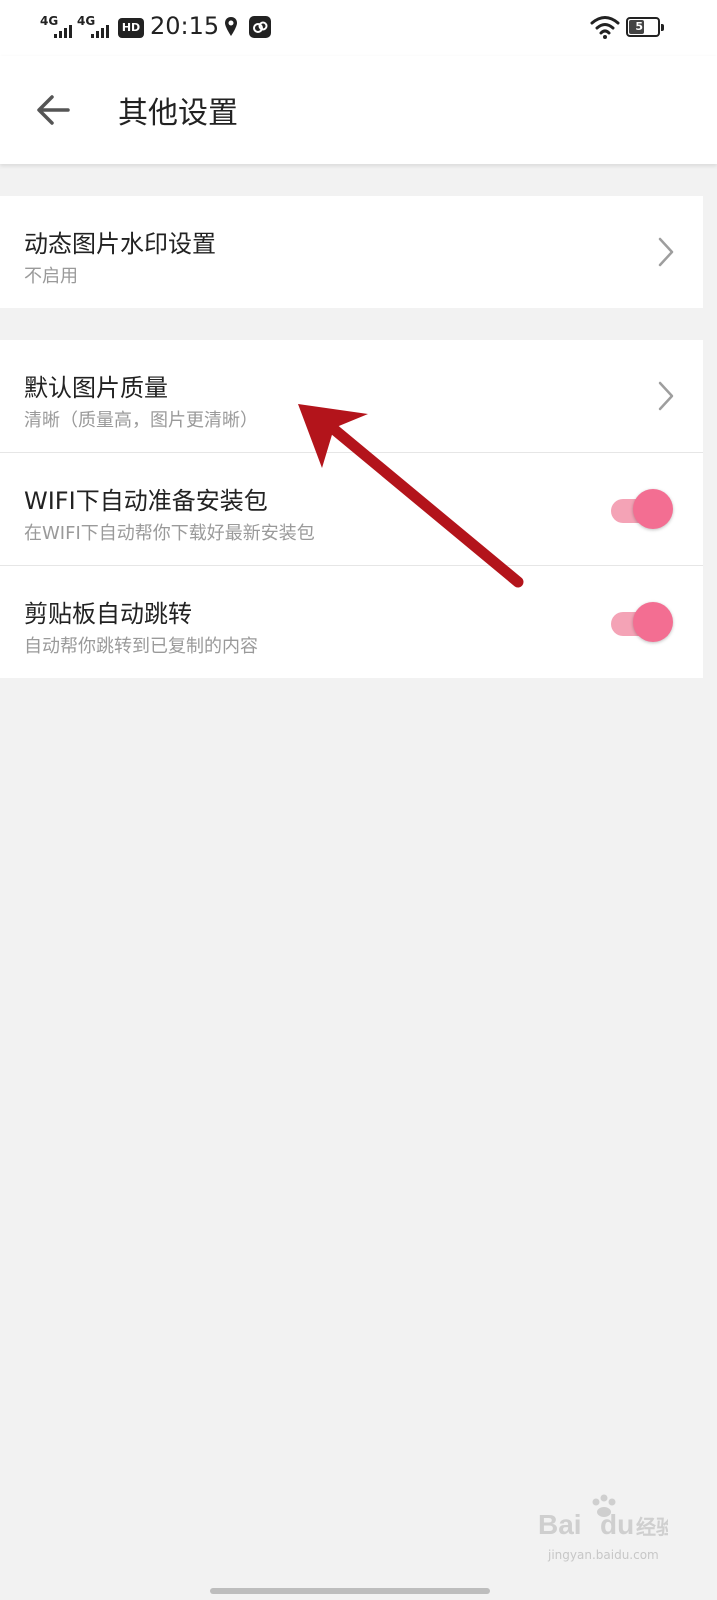 The width and height of the screenshot is (717, 1600). Describe the element at coordinates (131, 28) in the screenshot. I see `hd-voice-icon: HD` at that location.